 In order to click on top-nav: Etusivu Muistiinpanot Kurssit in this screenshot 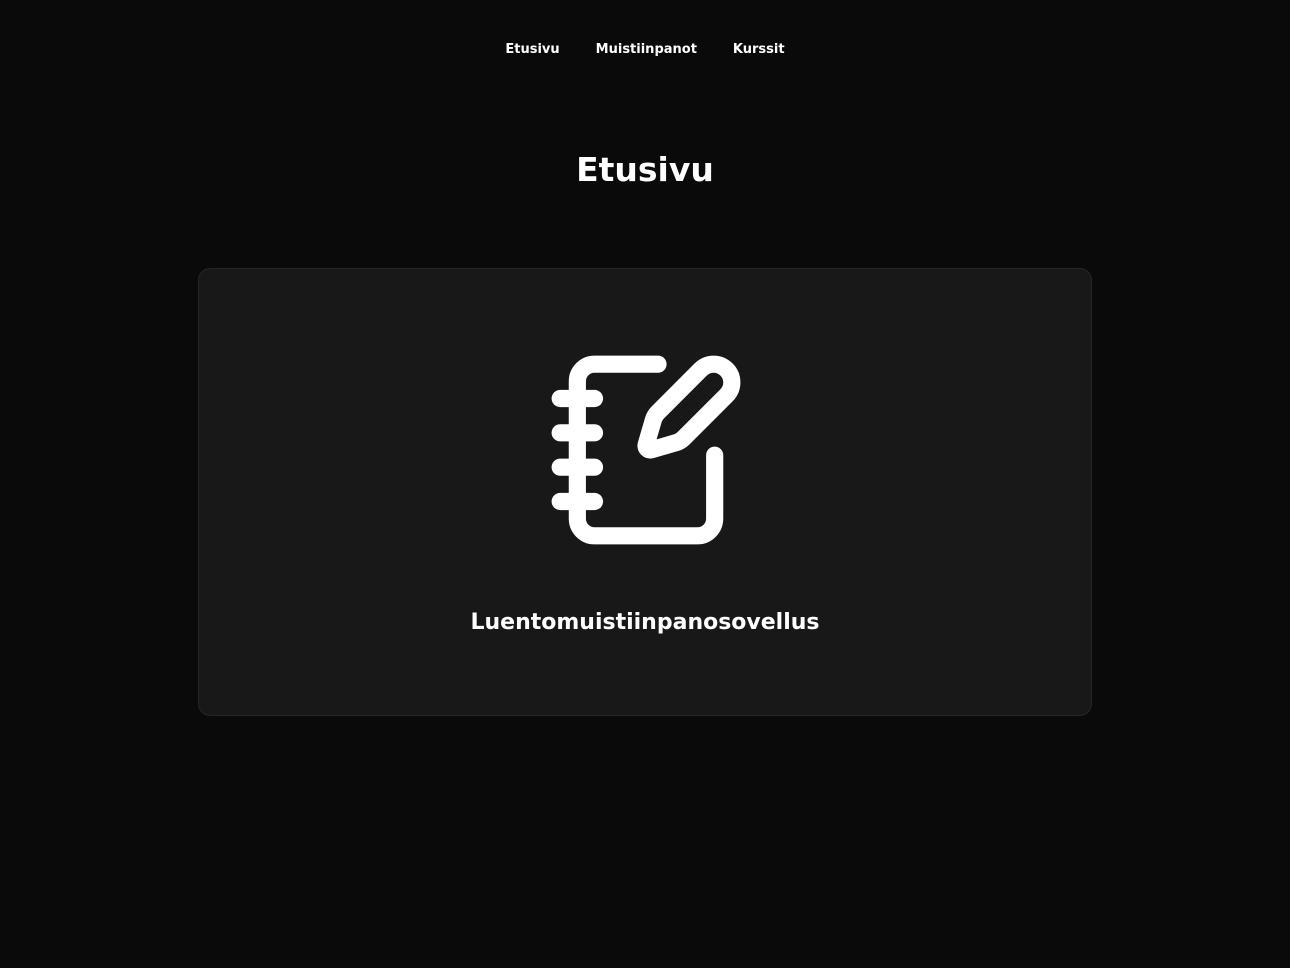, I will do `click(645, 50)`.